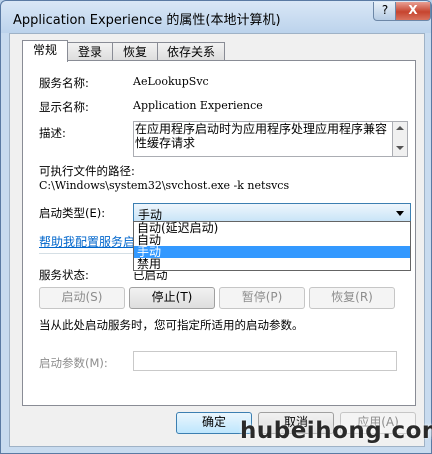  What do you see at coordinates (87, 241) in the screenshot?
I see `help-configure-link: 帮助我配置服务启` at bounding box center [87, 241].